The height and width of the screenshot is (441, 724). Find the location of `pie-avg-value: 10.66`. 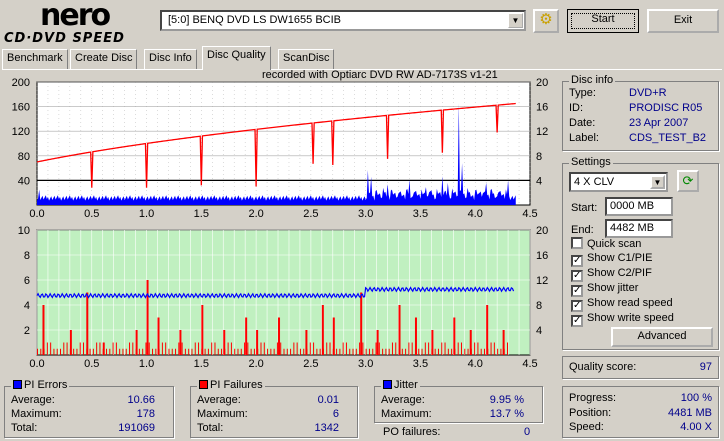

pie-avg-value: 10.66 is located at coordinates (141, 400).